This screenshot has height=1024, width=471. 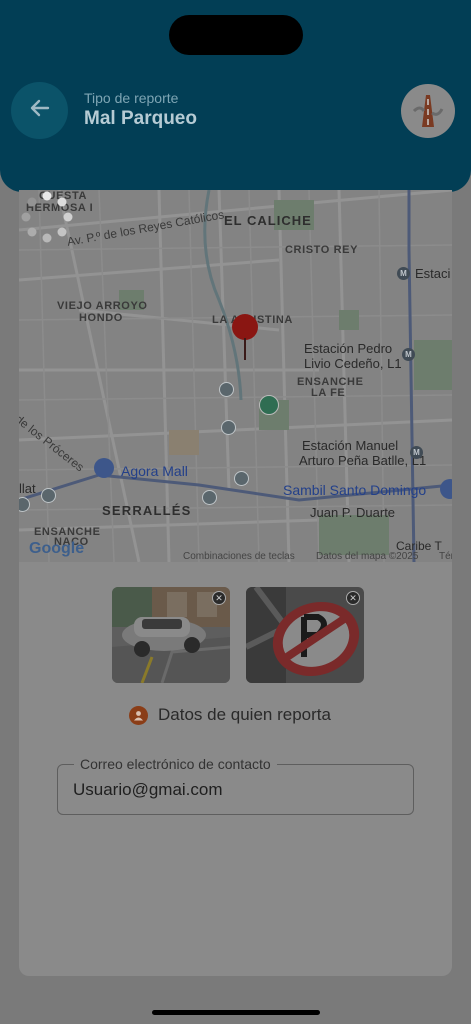 I want to click on map-label: LA FE, so click(x=328, y=393).